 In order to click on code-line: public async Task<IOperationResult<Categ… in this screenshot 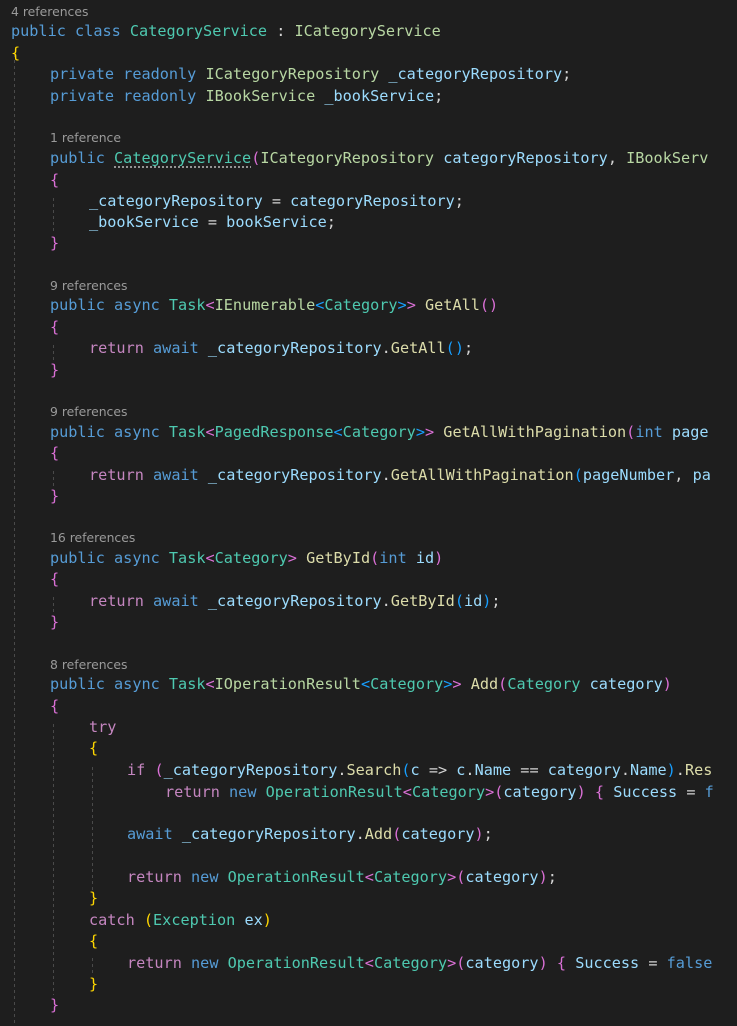, I will do `click(361, 684)`.